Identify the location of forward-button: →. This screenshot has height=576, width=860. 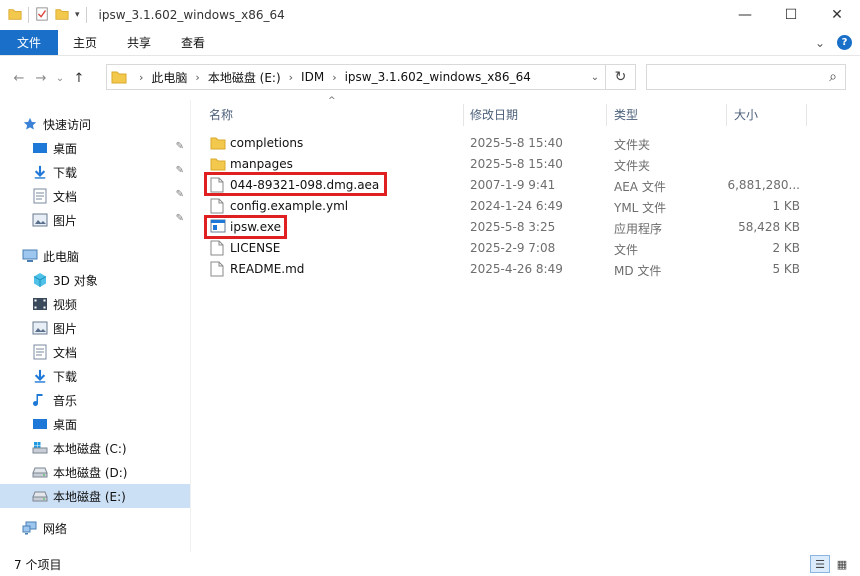
(41, 78).